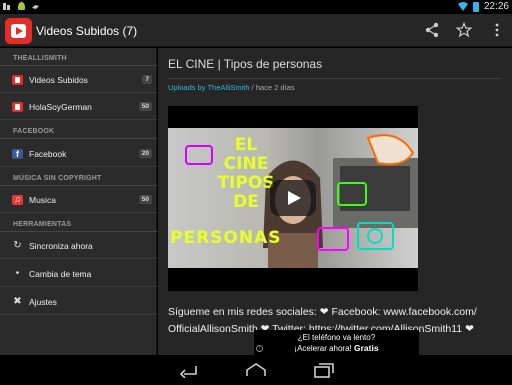  I want to click on ad-line-2-text: ¡Acelerar ahora!, so click(324, 348).